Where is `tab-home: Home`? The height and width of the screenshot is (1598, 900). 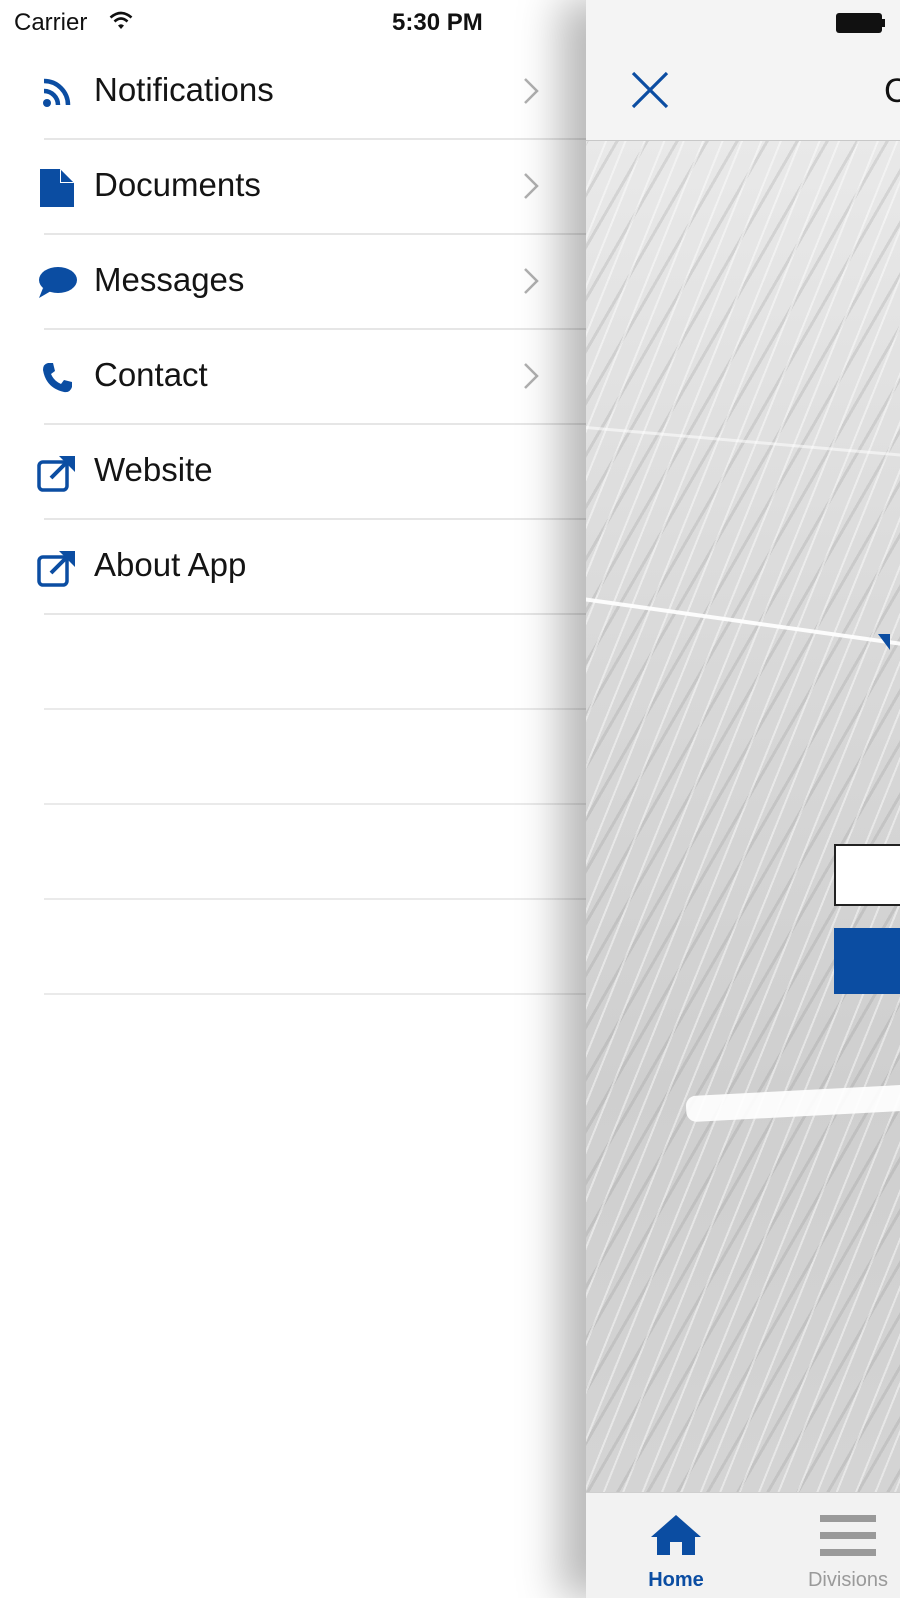
tab-home: Home is located at coordinates (676, 1545).